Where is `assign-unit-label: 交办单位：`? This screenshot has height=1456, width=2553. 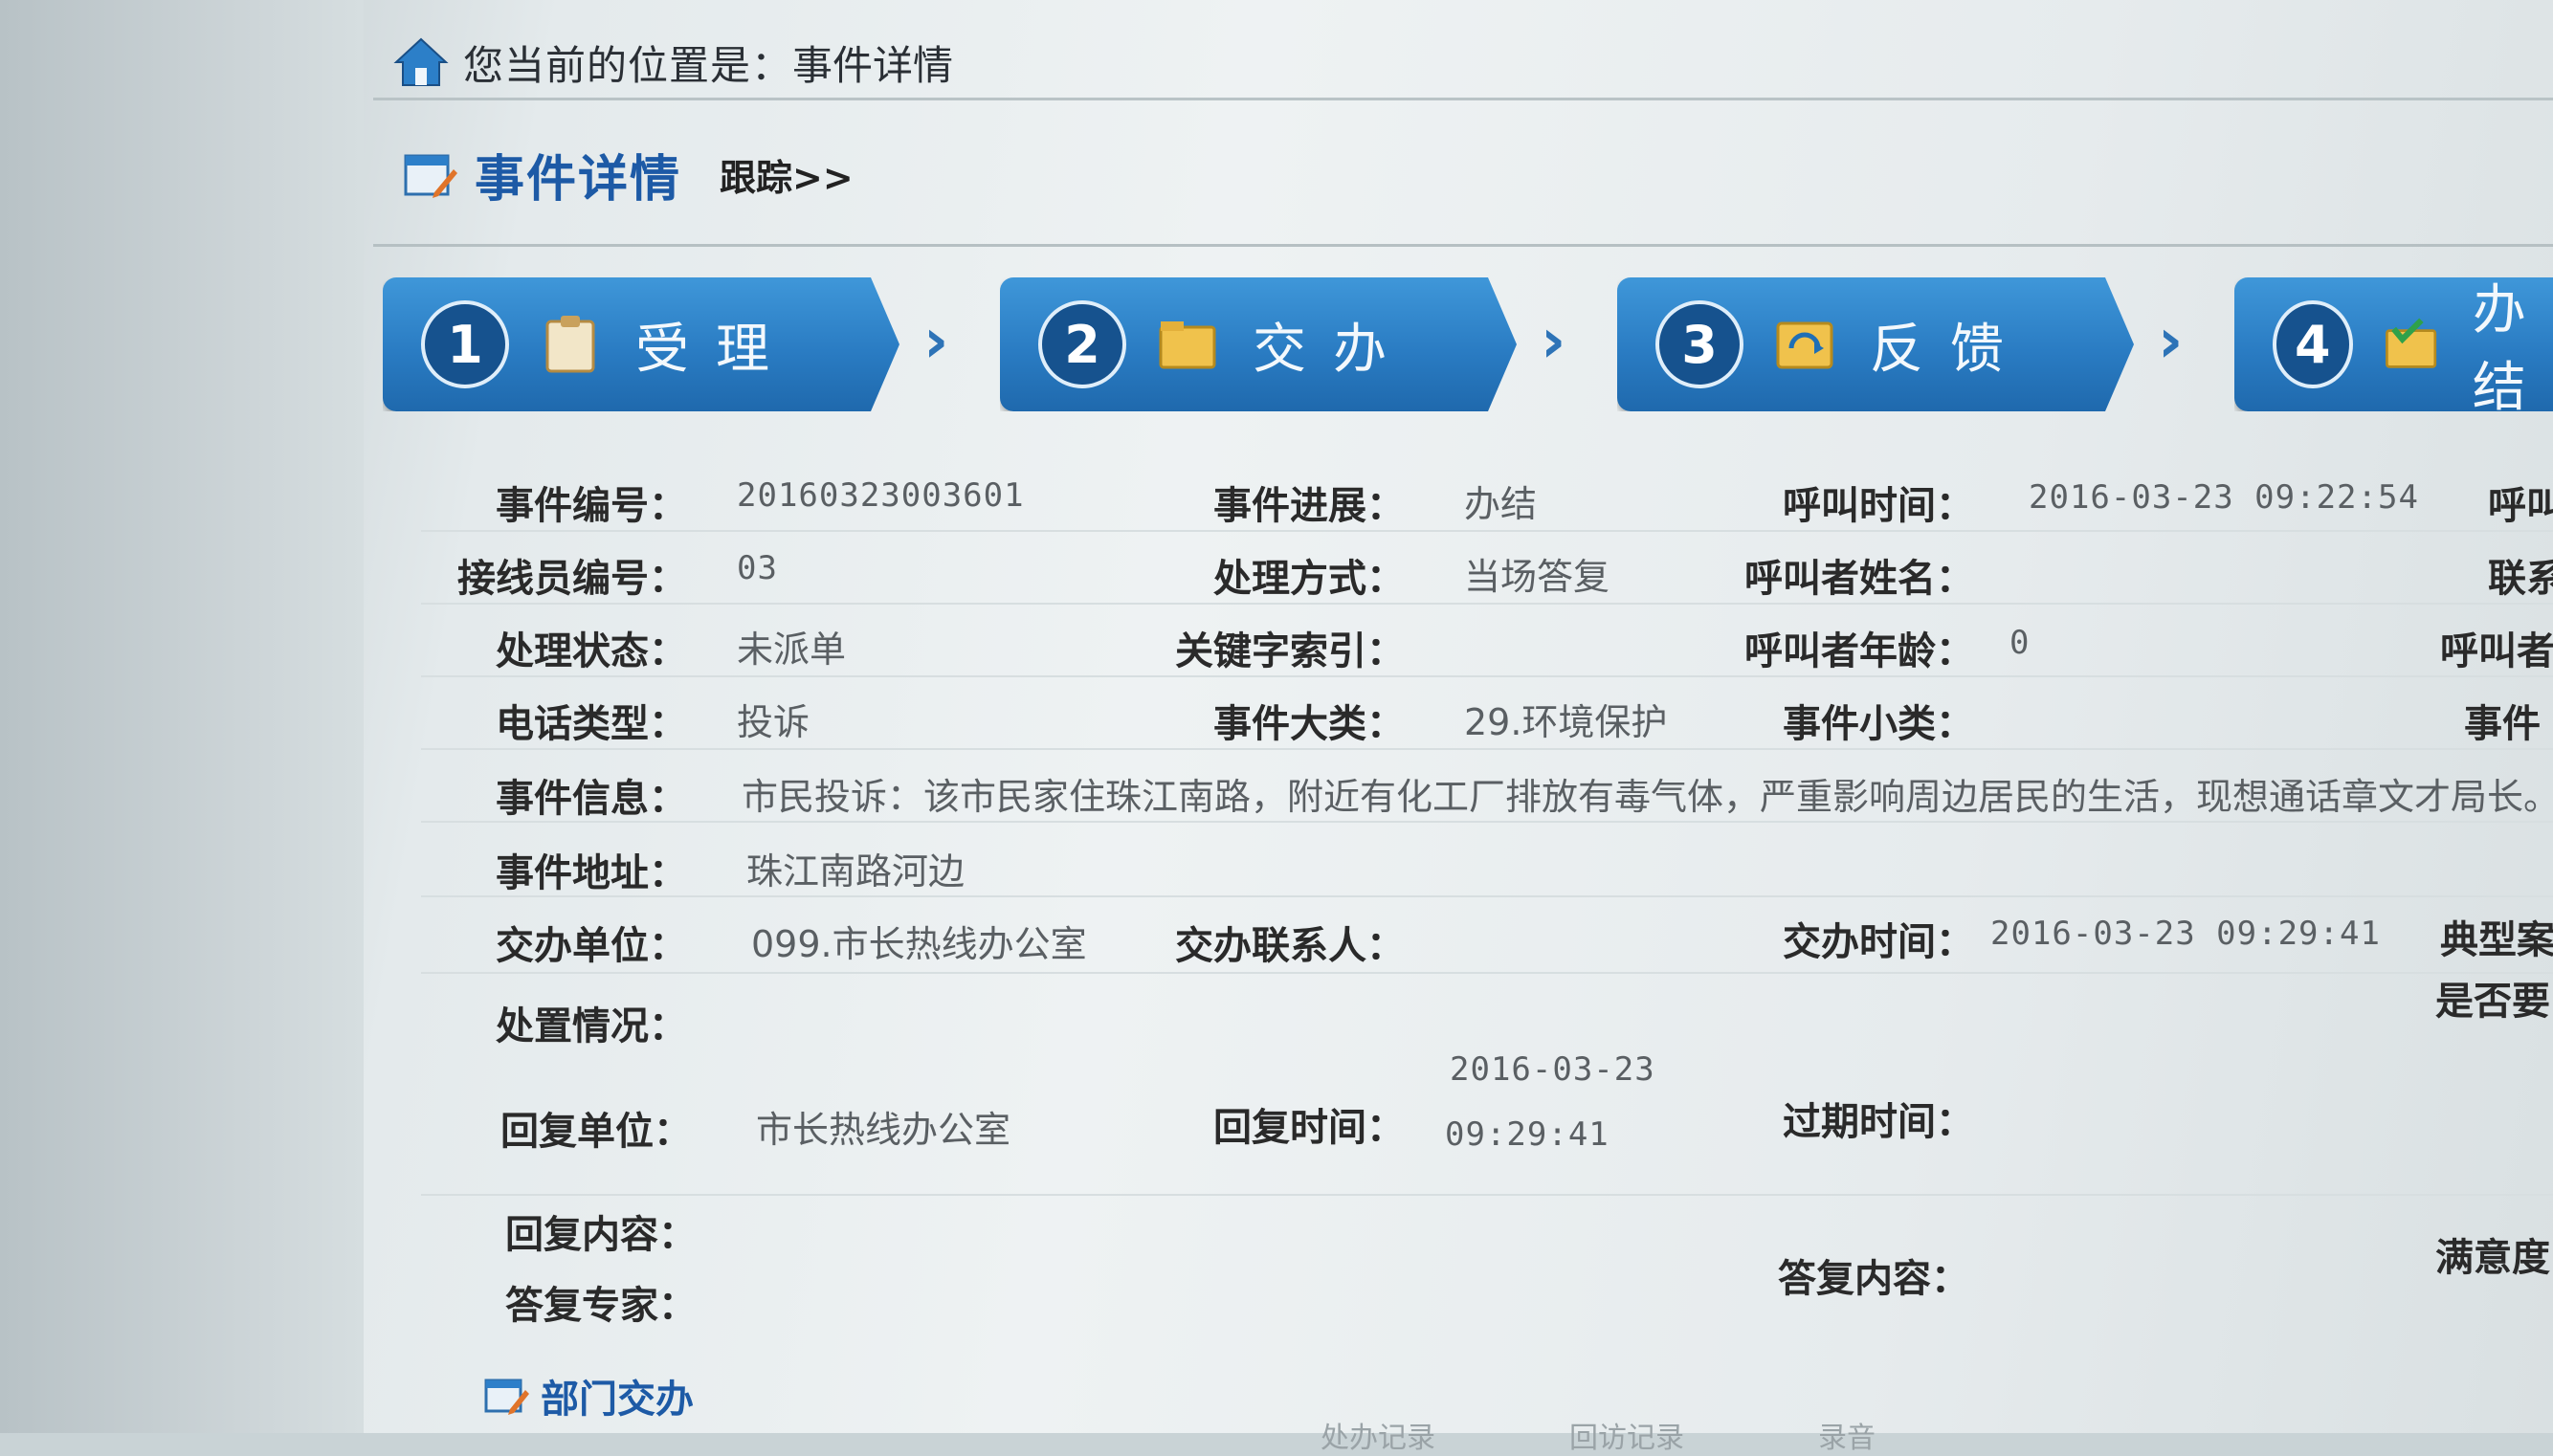
assign-unit-label: 交办单位： is located at coordinates (591, 946).